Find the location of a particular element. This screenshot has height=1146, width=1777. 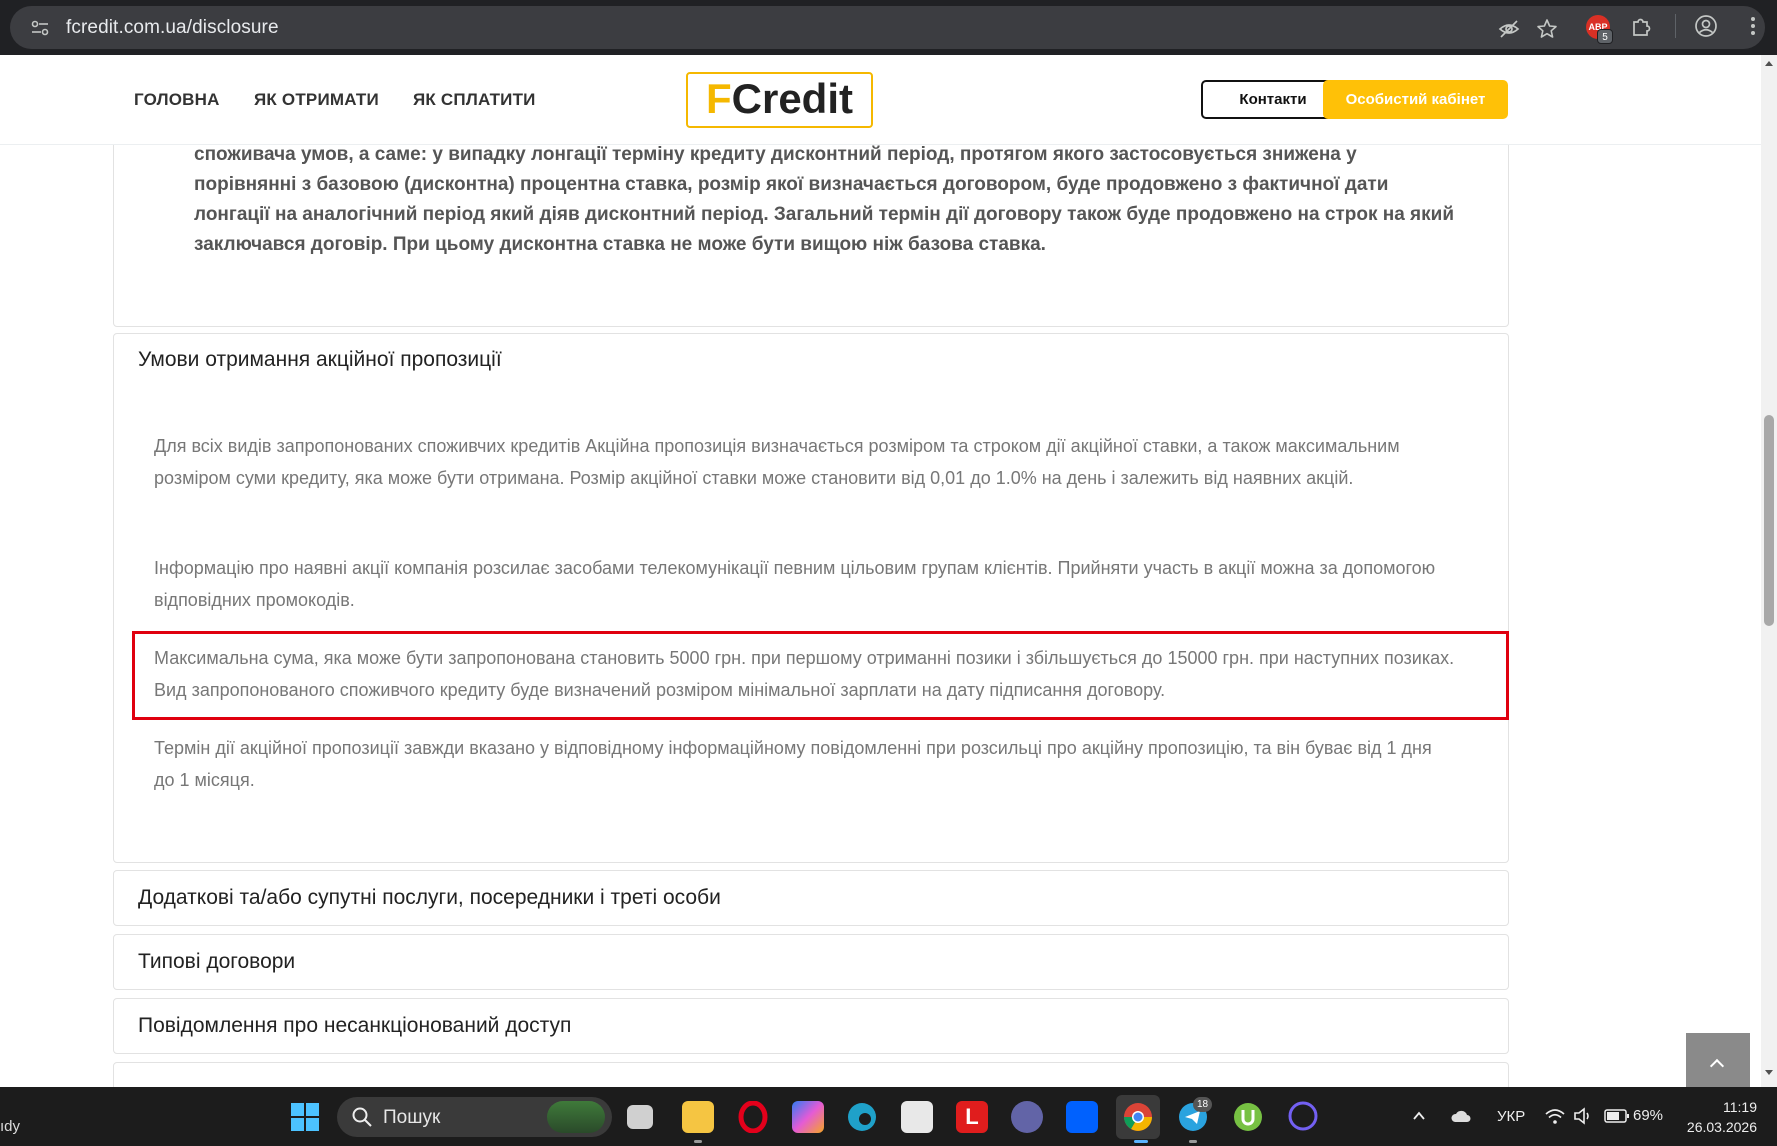

accordion-next-item-cut is located at coordinates (811, 1074).